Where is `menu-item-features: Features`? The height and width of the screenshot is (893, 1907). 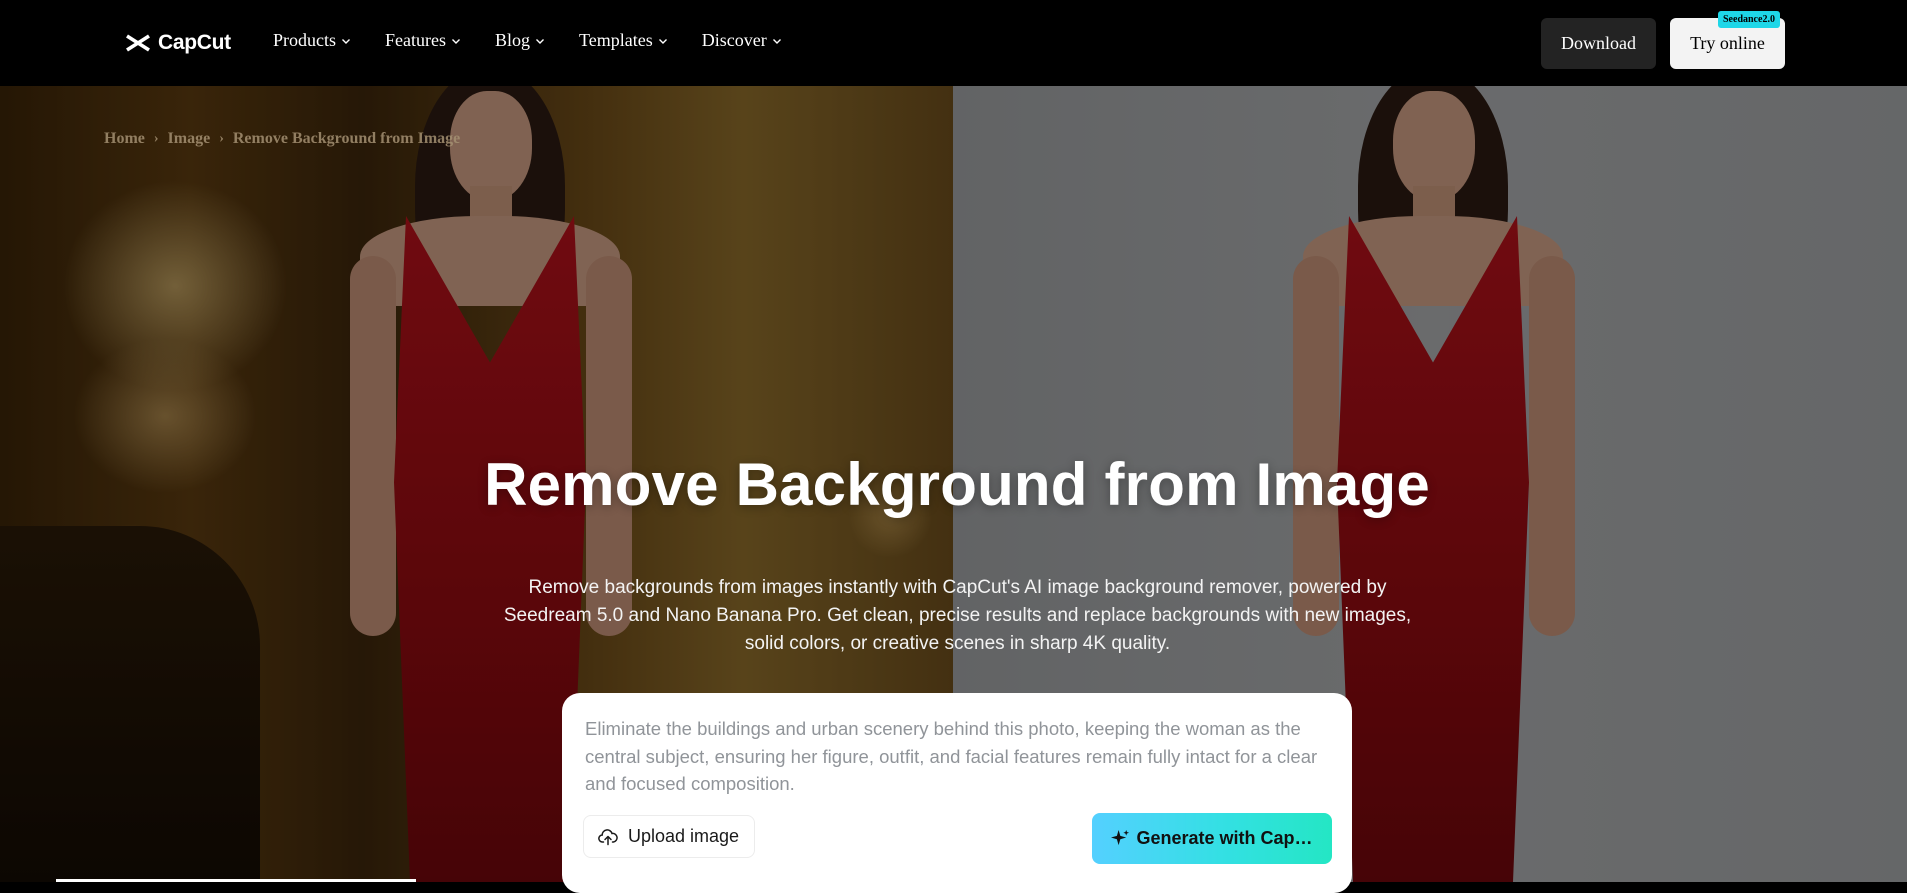 menu-item-features: Features is located at coordinates (423, 40).